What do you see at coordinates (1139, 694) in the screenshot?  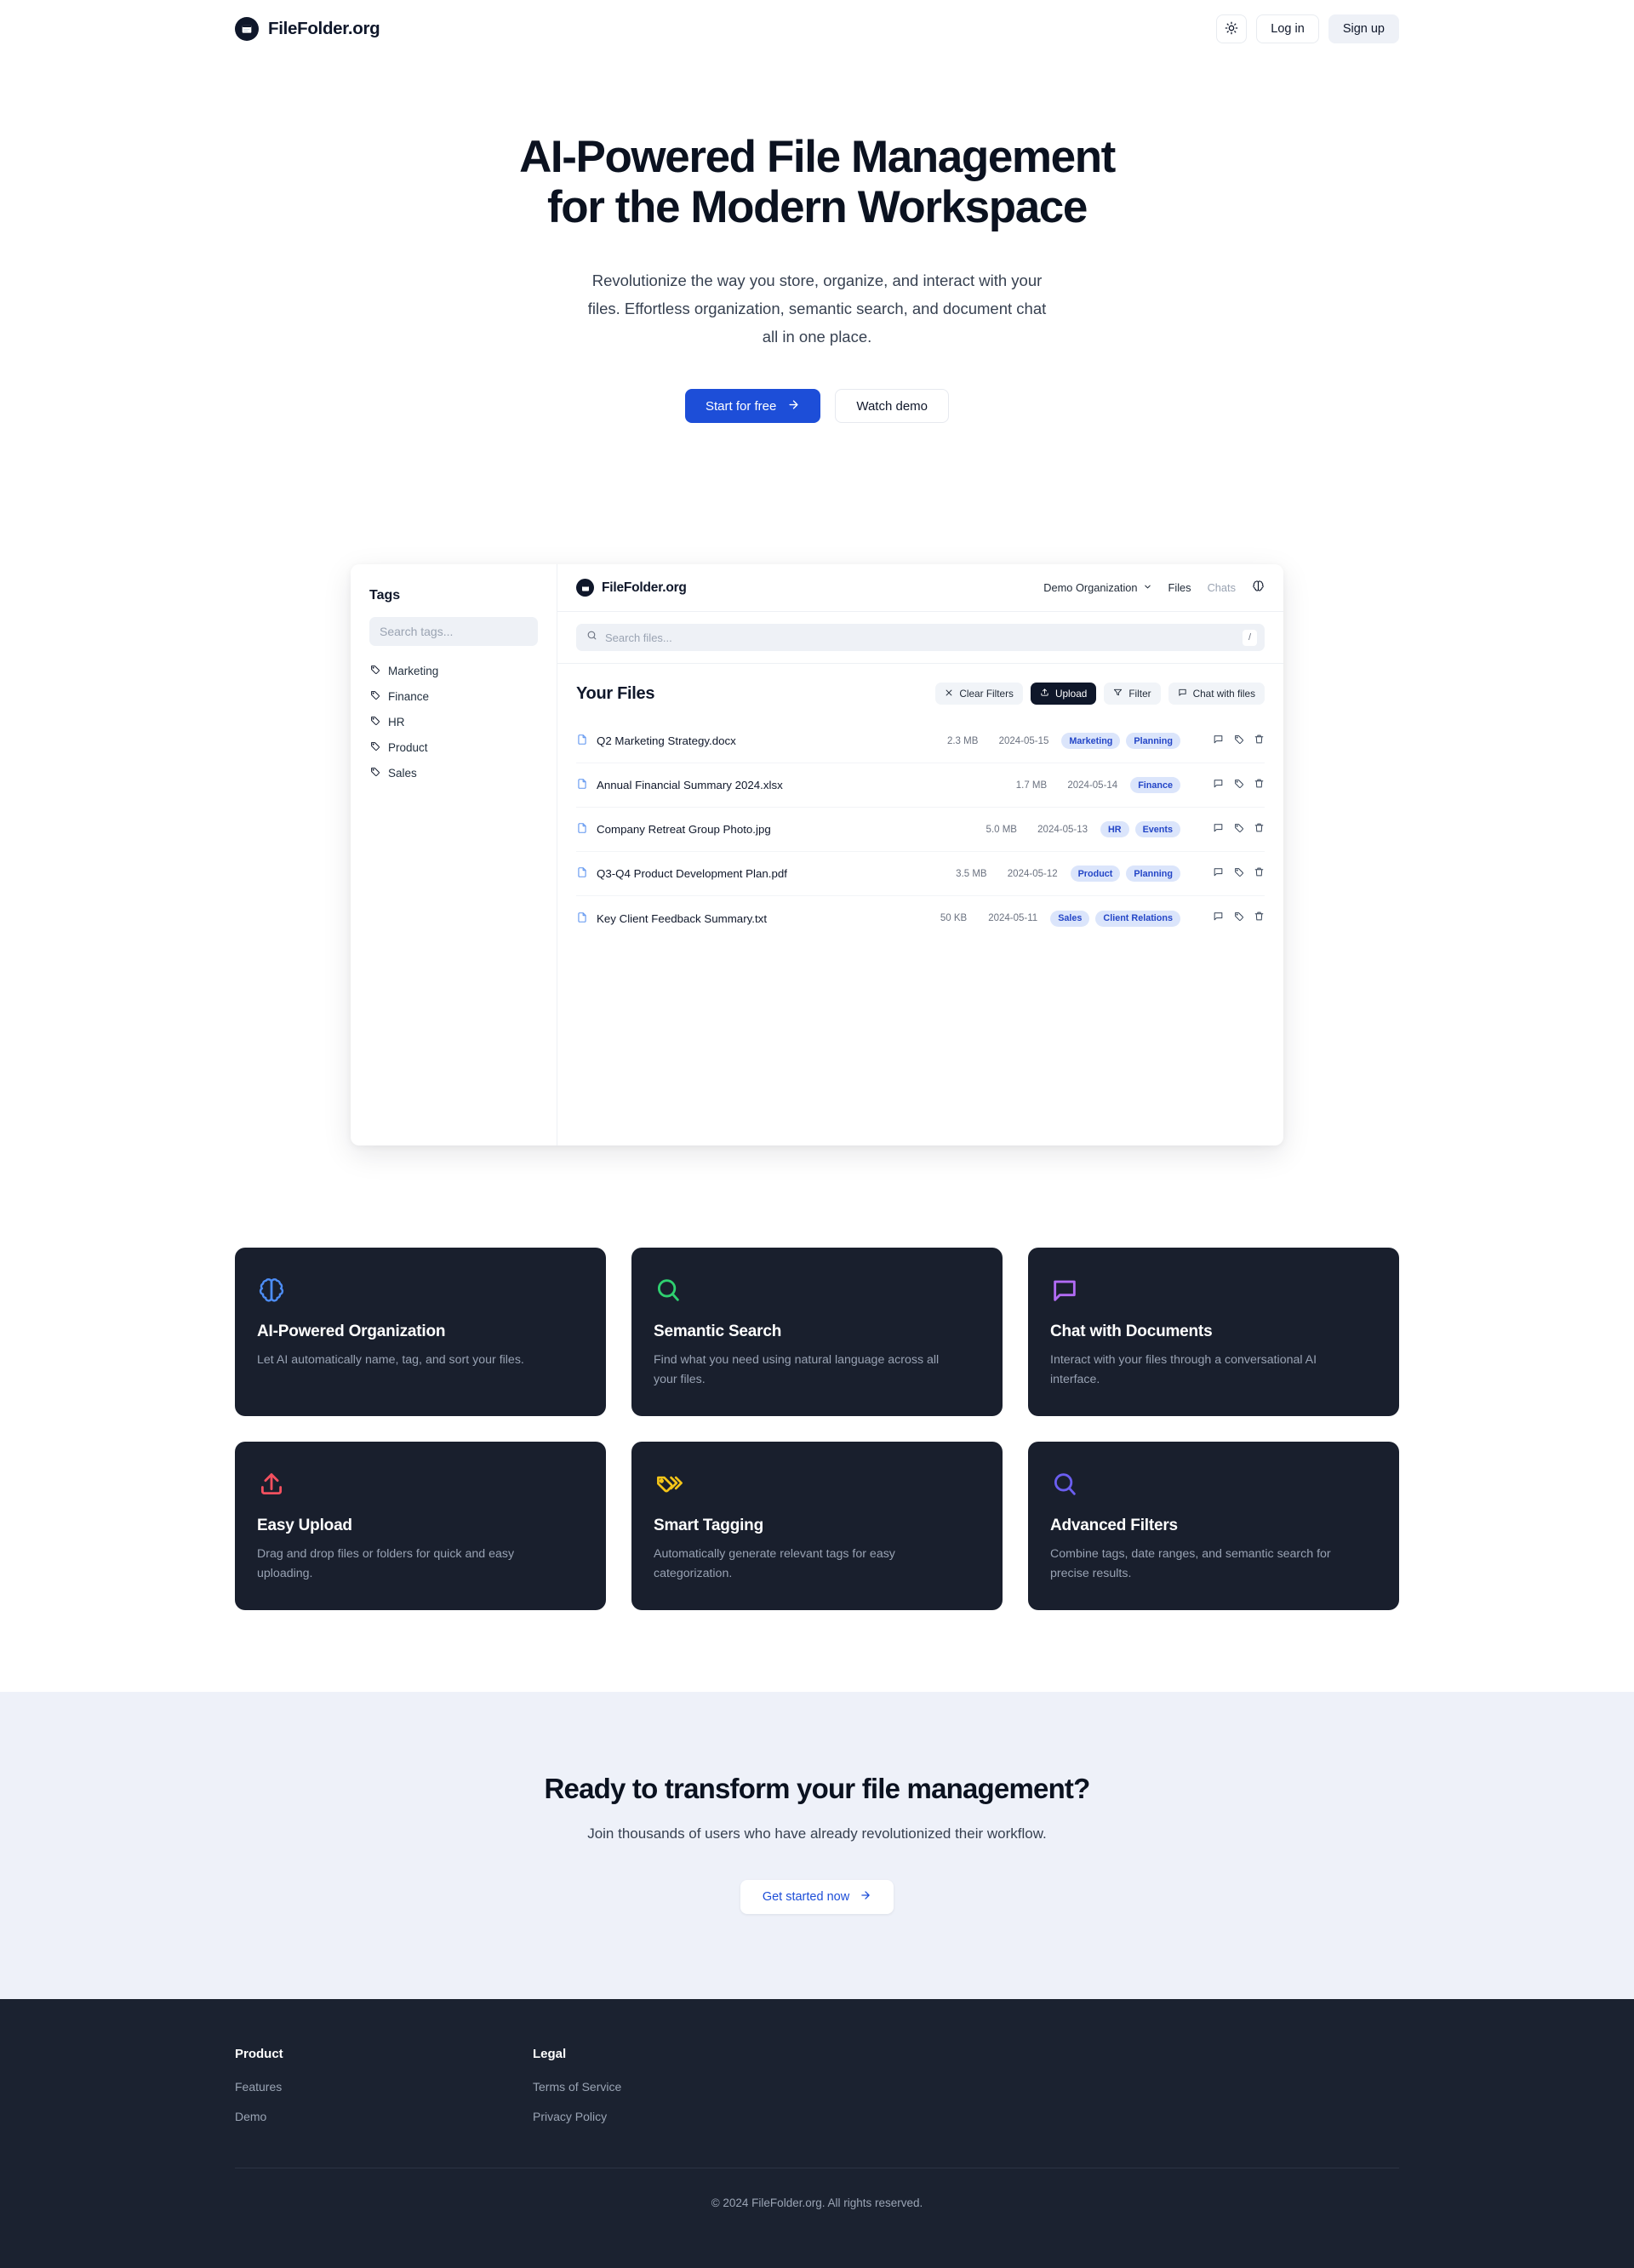 I see `filter-label: Filter` at bounding box center [1139, 694].